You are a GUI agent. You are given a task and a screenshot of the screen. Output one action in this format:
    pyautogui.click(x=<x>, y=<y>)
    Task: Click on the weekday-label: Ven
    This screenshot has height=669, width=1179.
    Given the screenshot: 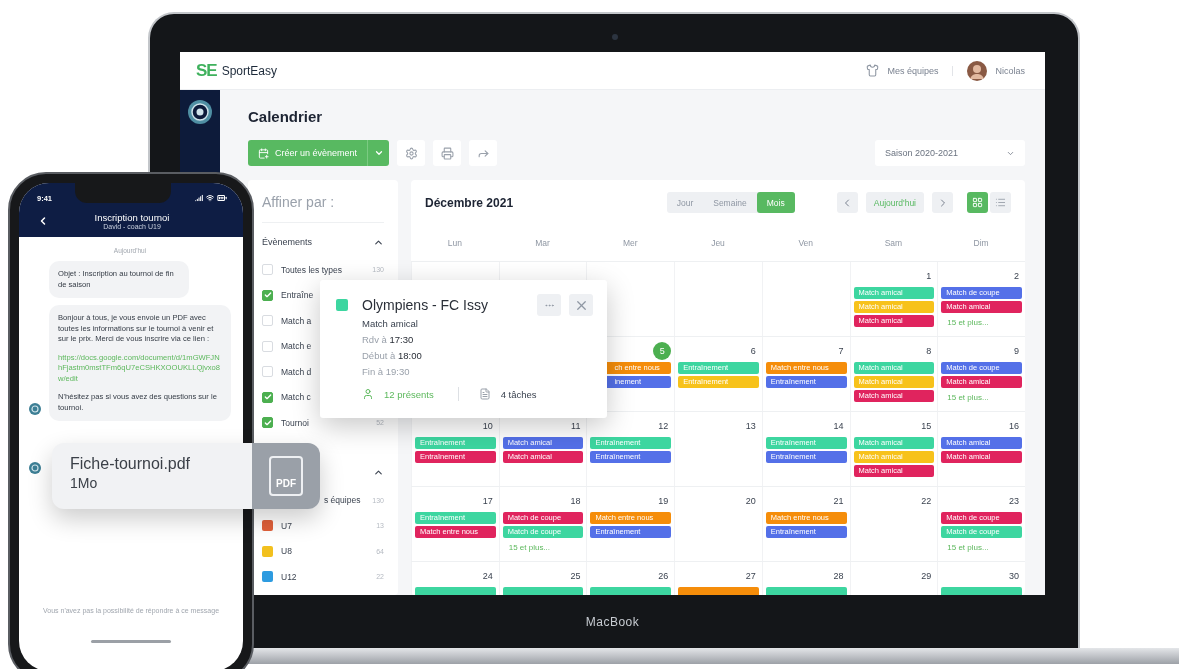 What is the action you would take?
    pyautogui.click(x=806, y=243)
    